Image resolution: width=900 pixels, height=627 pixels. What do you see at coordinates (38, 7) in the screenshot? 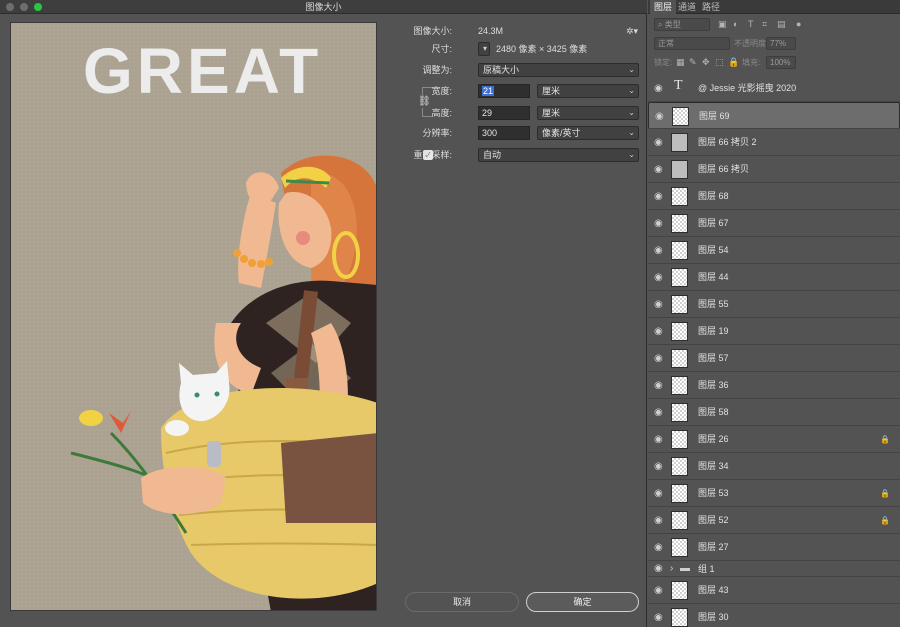
I see `zoom-window-icon` at bounding box center [38, 7].